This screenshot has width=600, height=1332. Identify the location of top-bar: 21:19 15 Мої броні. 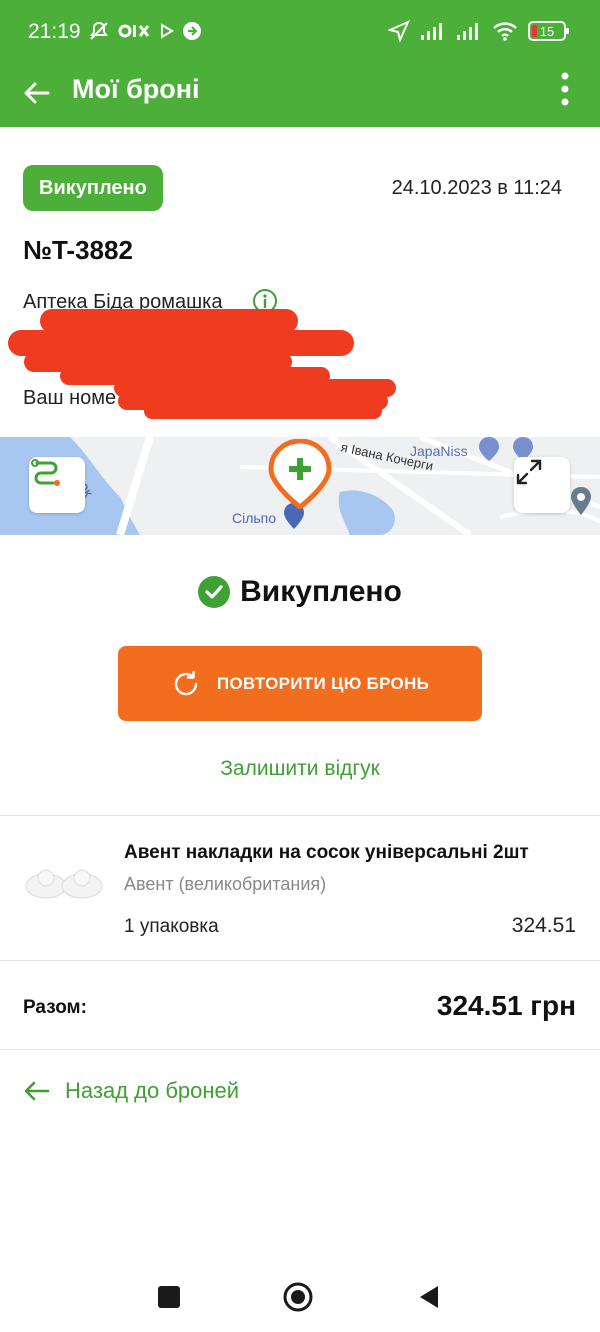
(300, 63).